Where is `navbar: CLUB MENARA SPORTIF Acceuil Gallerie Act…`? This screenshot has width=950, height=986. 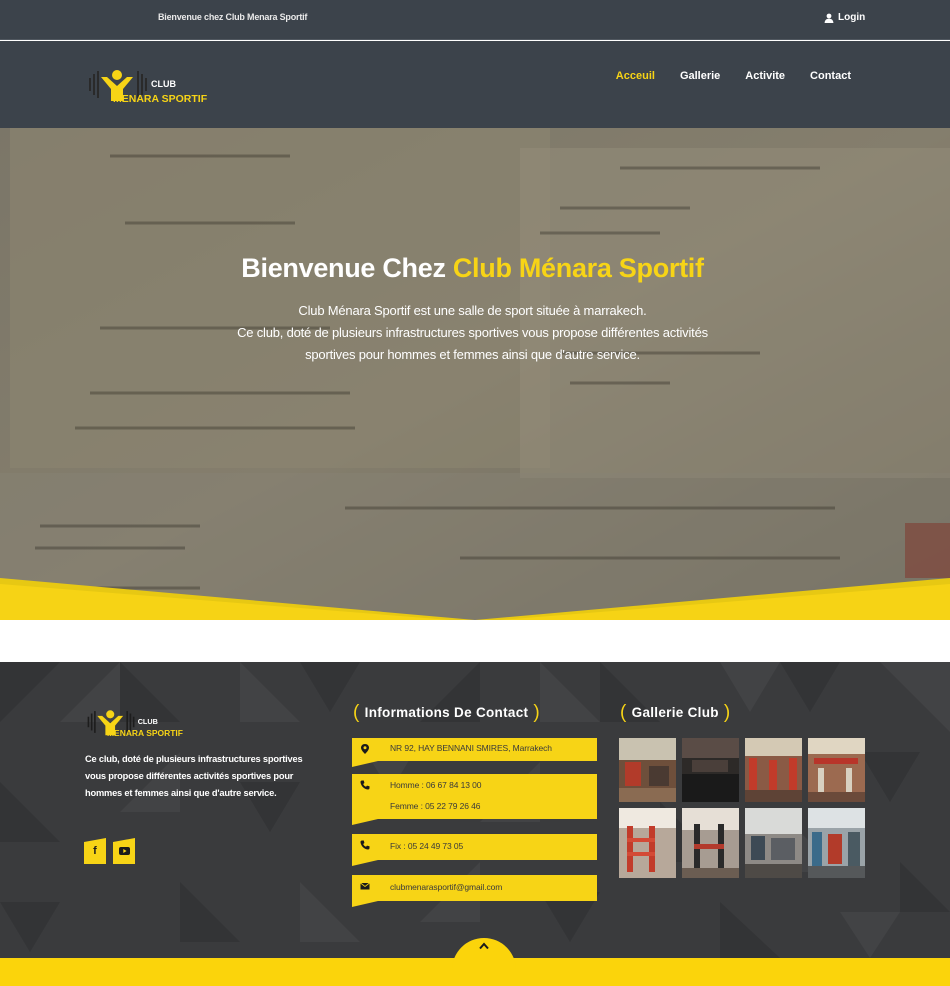 navbar: CLUB MENARA SPORTIF Acceuil Gallerie Act… is located at coordinates (475, 84).